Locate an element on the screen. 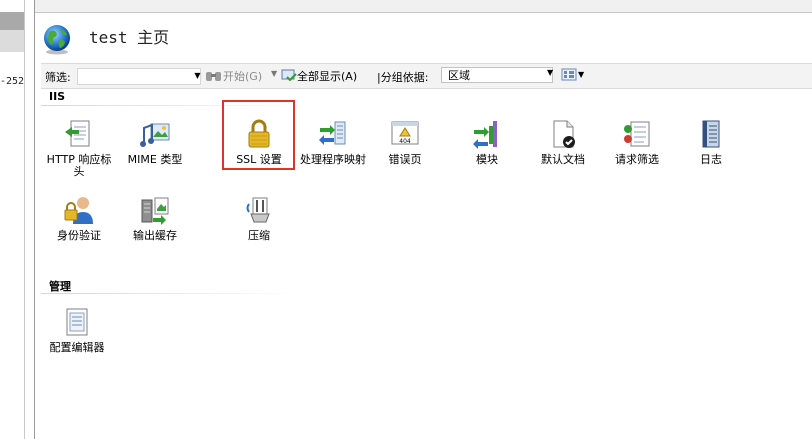 This screenshot has width=812, height=439. start-filter-button: 开始(G) is located at coordinates (233, 76).